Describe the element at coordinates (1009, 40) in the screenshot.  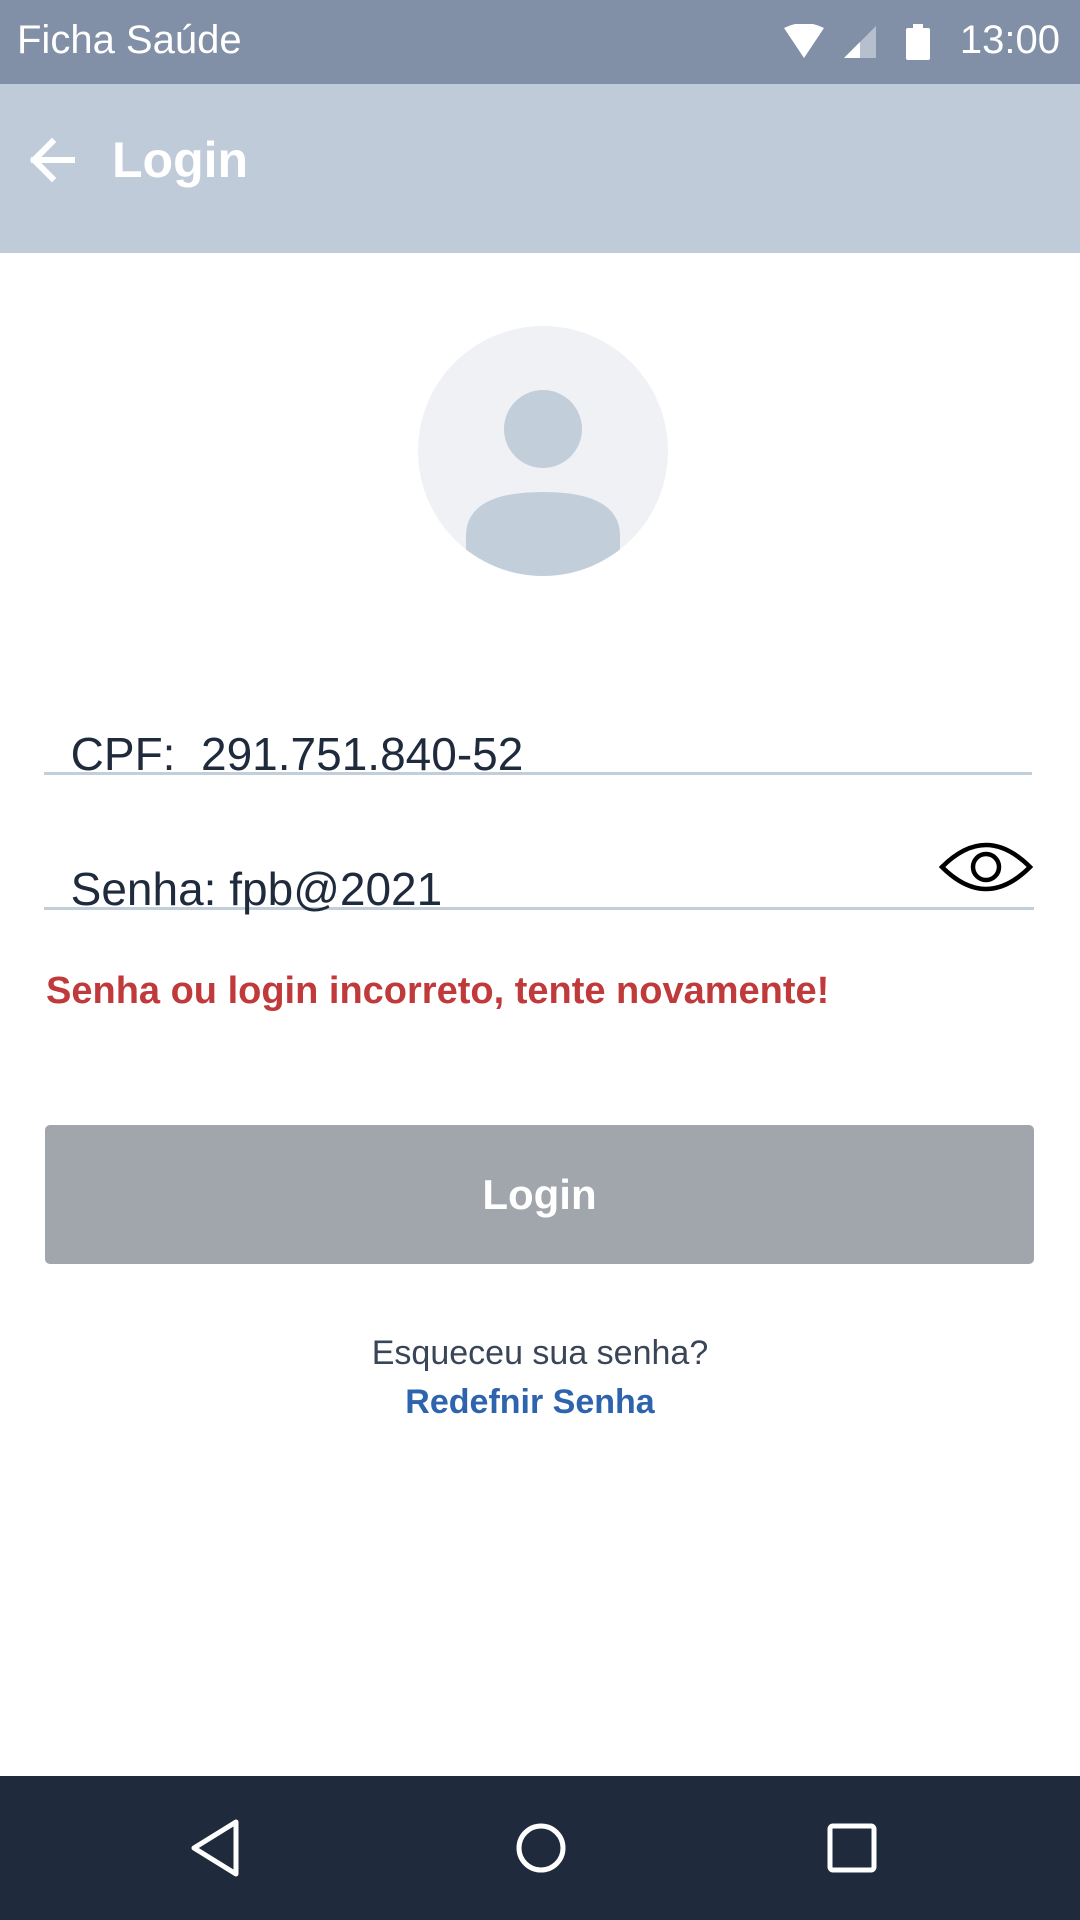
I see `status-time: 13:00` at that location.